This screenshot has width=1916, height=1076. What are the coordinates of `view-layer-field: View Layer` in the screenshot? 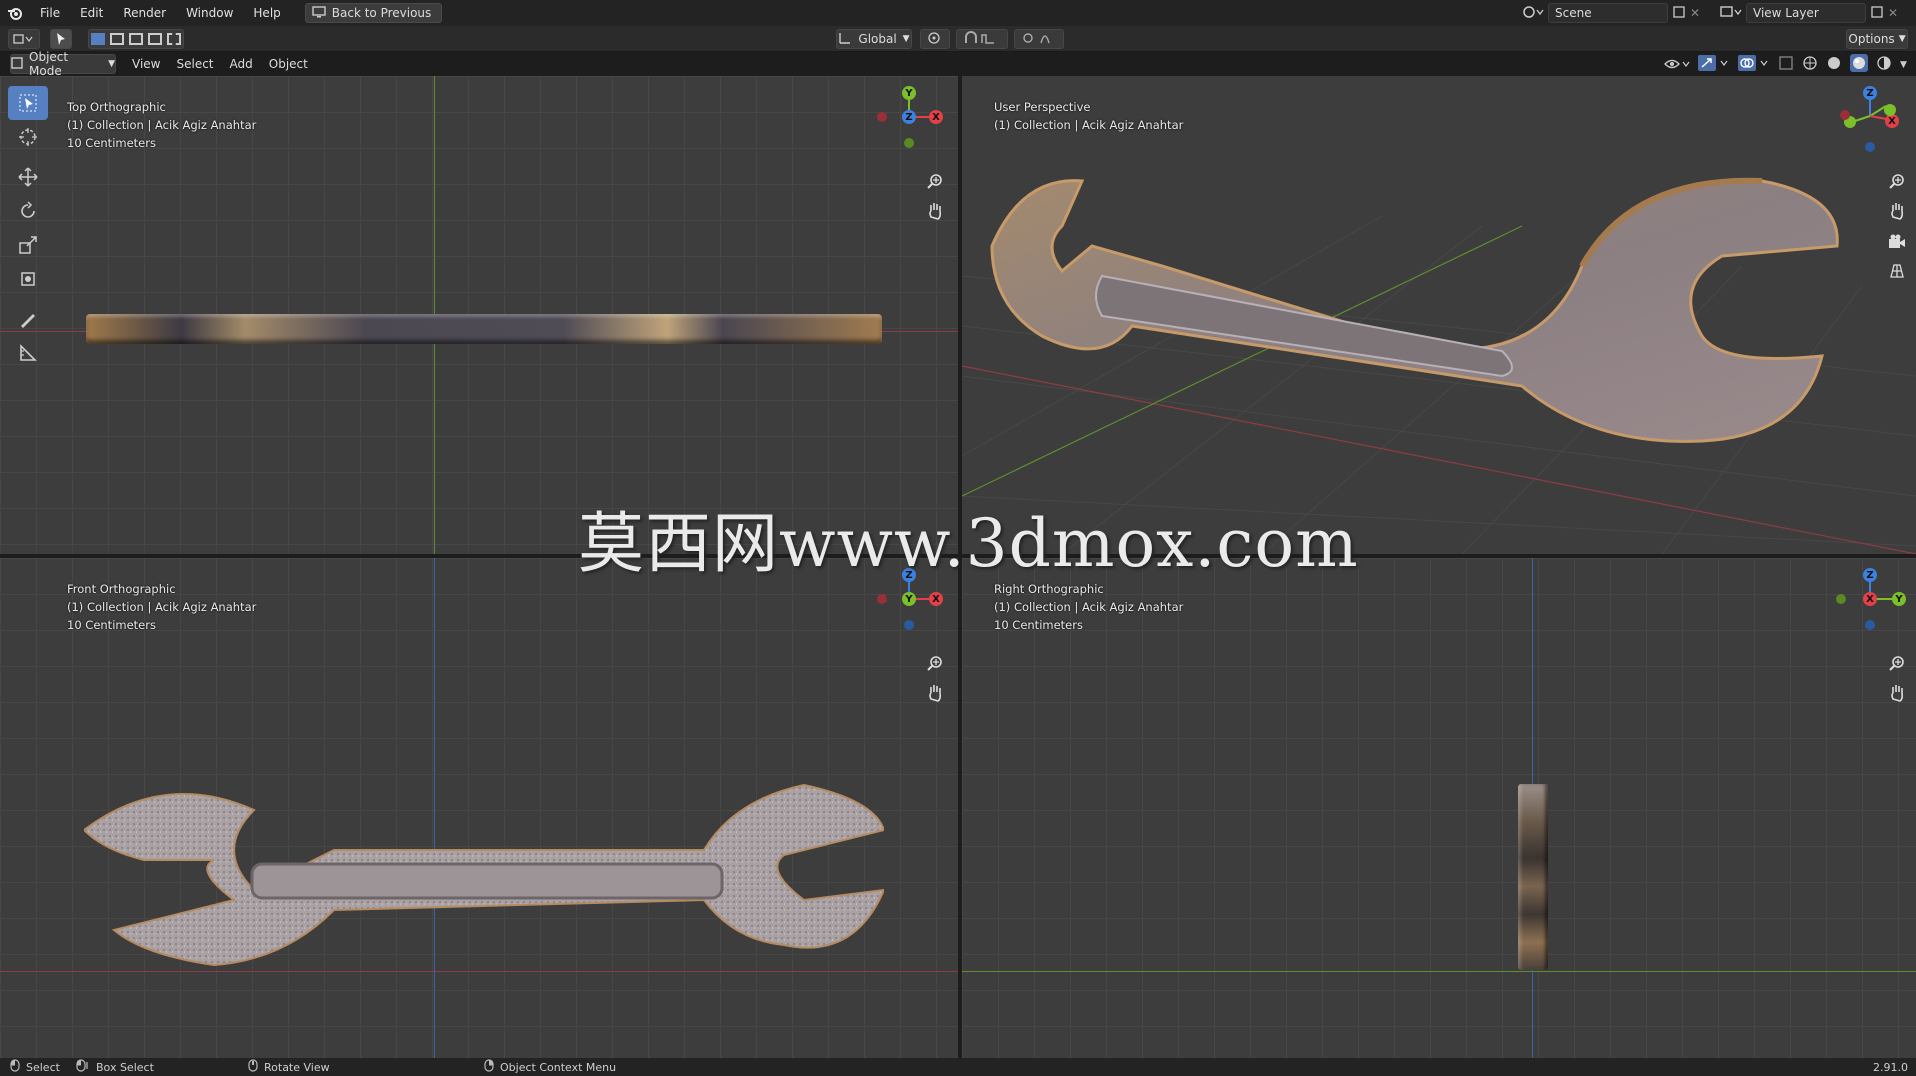 It's located at (1806, 13).